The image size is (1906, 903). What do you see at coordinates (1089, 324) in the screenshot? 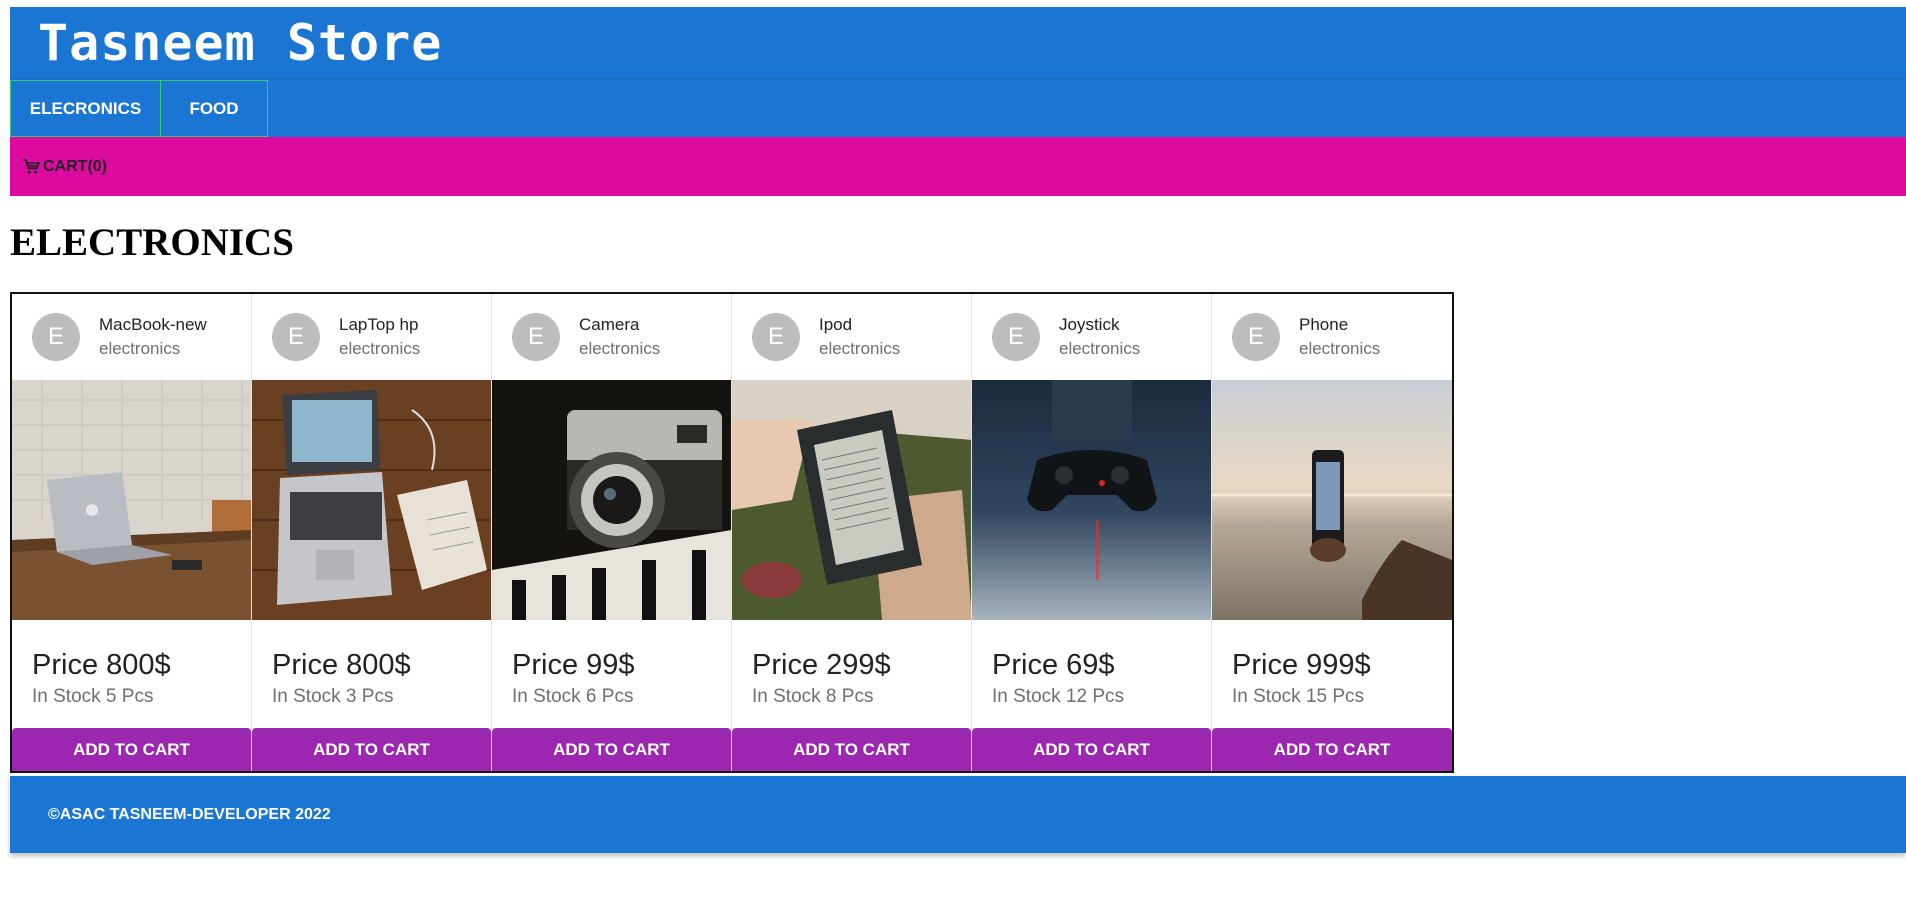
I see `product-name: Joystick` at bounding box center [1089, 324].